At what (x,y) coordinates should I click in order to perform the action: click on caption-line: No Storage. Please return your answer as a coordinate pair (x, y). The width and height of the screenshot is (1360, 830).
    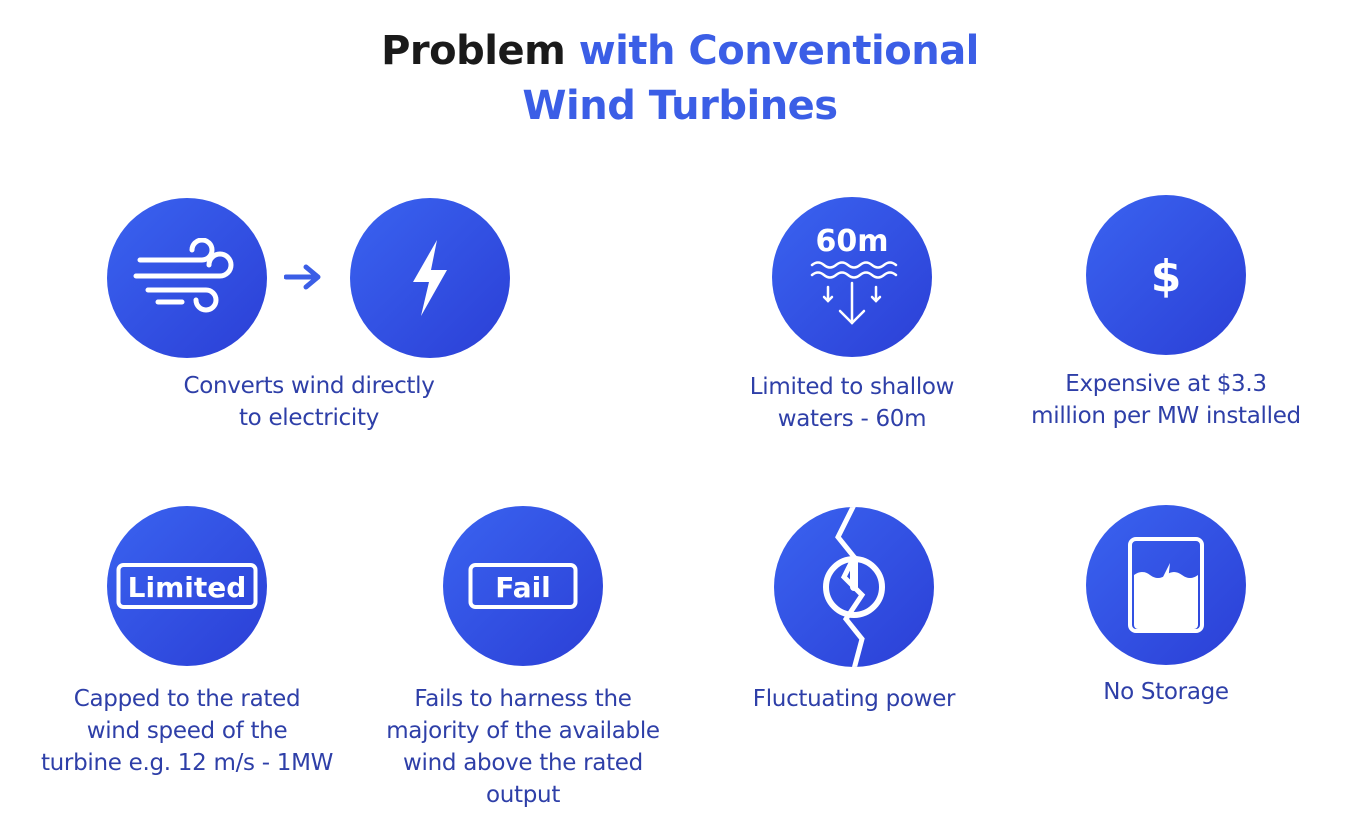
    Looking at the image, I should click on (1166, 692).